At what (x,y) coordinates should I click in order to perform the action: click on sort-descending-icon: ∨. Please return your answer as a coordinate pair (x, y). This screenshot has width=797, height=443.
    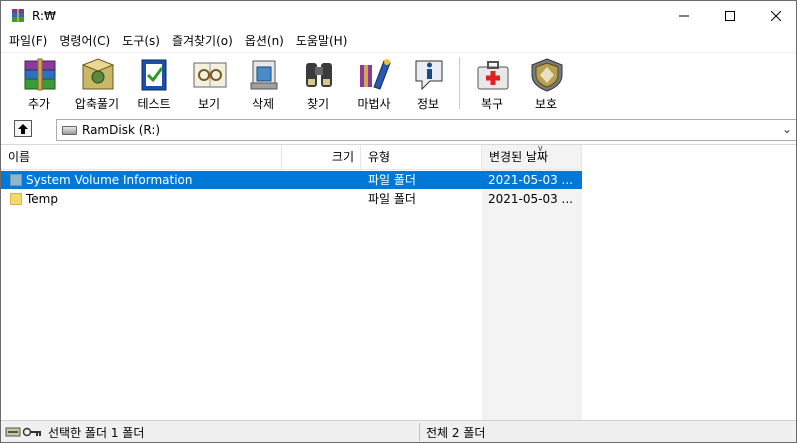
    Looking at the image, I should click on (540, 149).